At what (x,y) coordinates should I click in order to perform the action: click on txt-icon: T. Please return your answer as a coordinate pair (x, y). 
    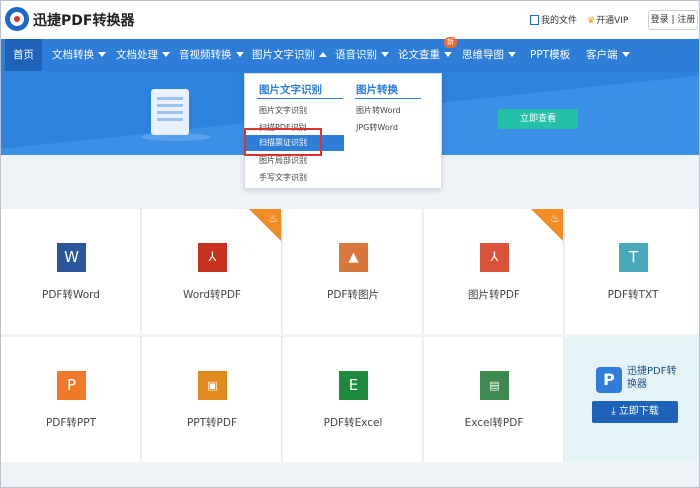
    Looking at the image, I should click on (633, 257).